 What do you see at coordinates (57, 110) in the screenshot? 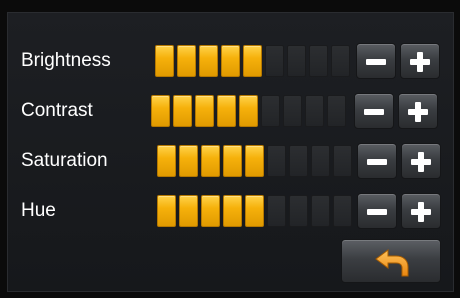
I see `contrast-label: Contrast` at bounding box center [57, 110].